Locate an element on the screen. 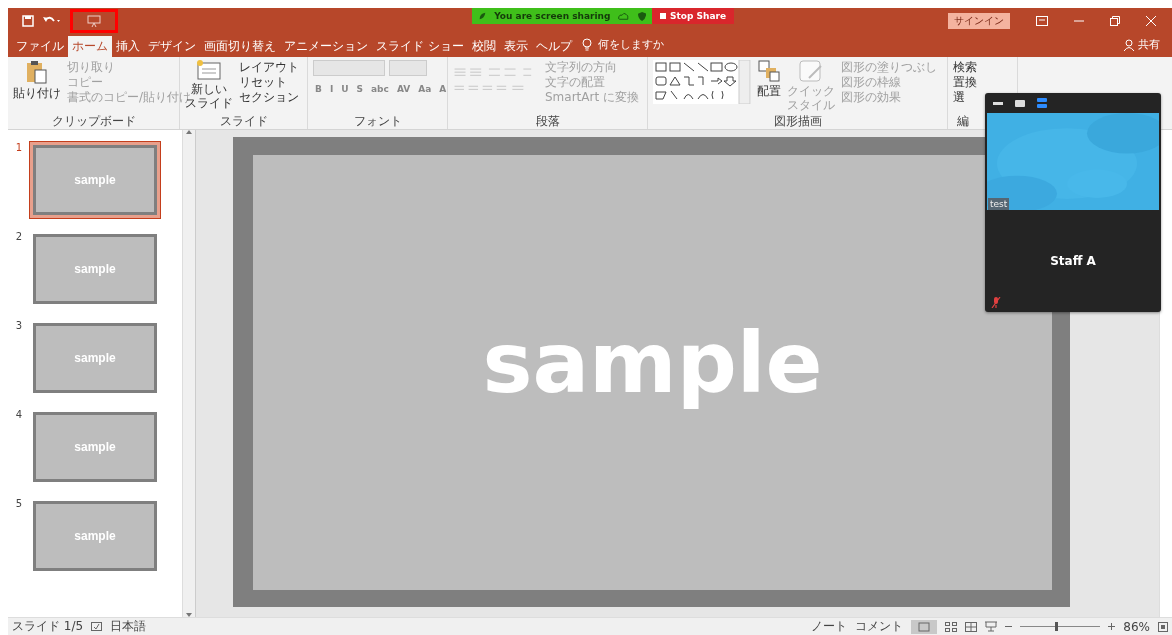 This screenshot has width=1172, height=635. save-icon is located at coordinates (28, 20).